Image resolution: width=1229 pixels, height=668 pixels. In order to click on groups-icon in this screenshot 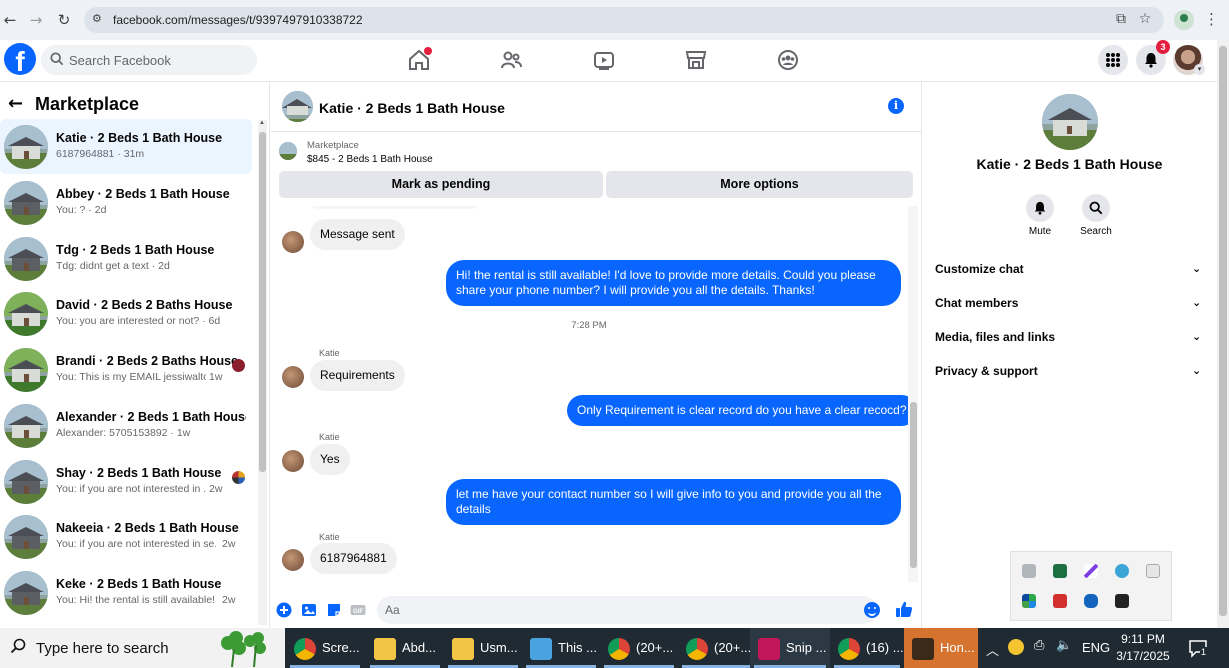, I will do `click(788, 60)`.